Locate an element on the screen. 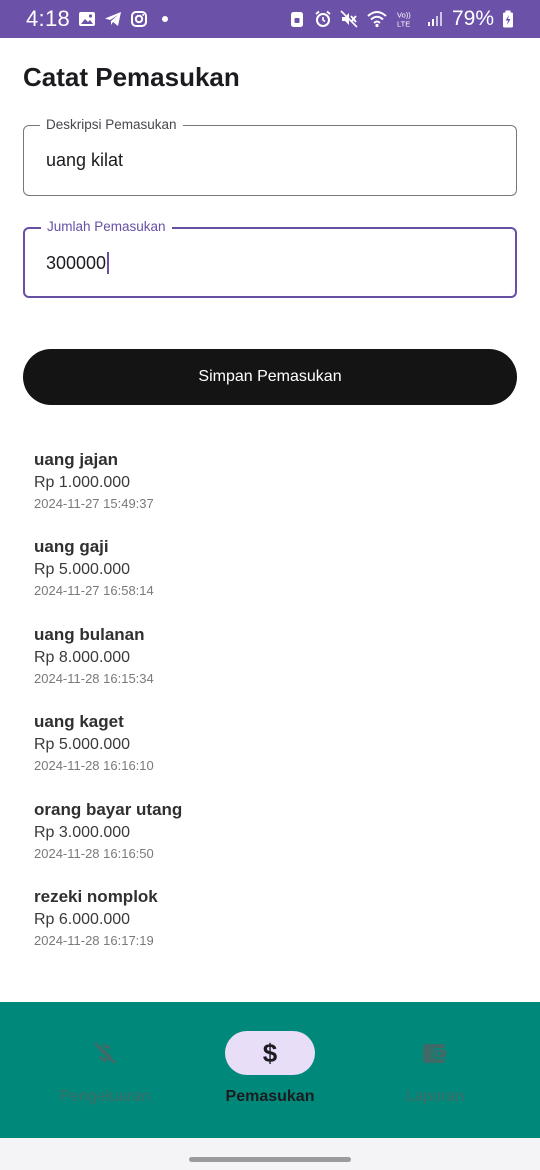 The height and width of the screenshot is (1170, 540). item-amount: Rp 3.000.000 is located at coordinates (82, 832).